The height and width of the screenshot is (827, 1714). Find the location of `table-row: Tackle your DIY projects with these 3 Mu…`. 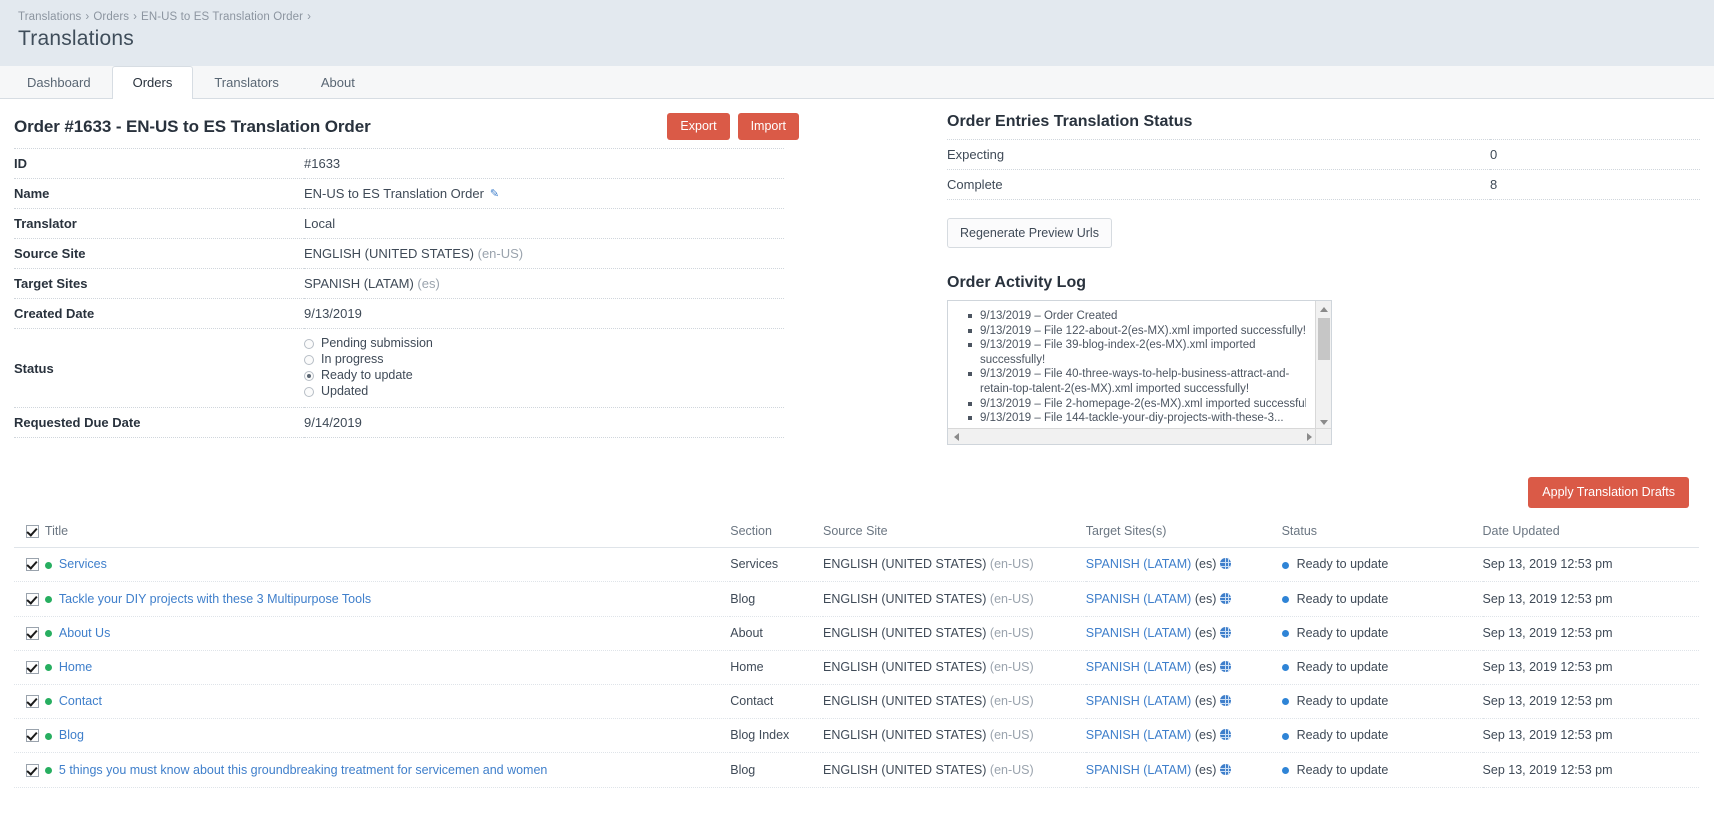

table-row: Tackle your DIY projects with these 3 Mu… is located at coordinates (856, 599).